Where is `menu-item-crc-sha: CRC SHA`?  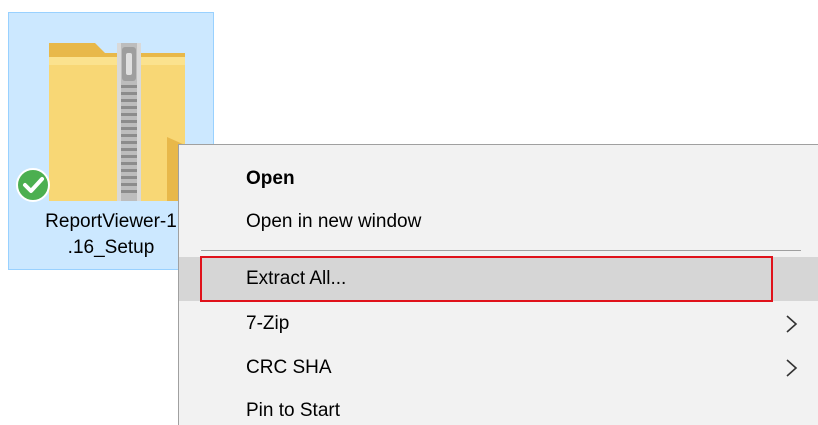 menu-item-crc-sha: CRC SHA is located at coordinates (498, 368).